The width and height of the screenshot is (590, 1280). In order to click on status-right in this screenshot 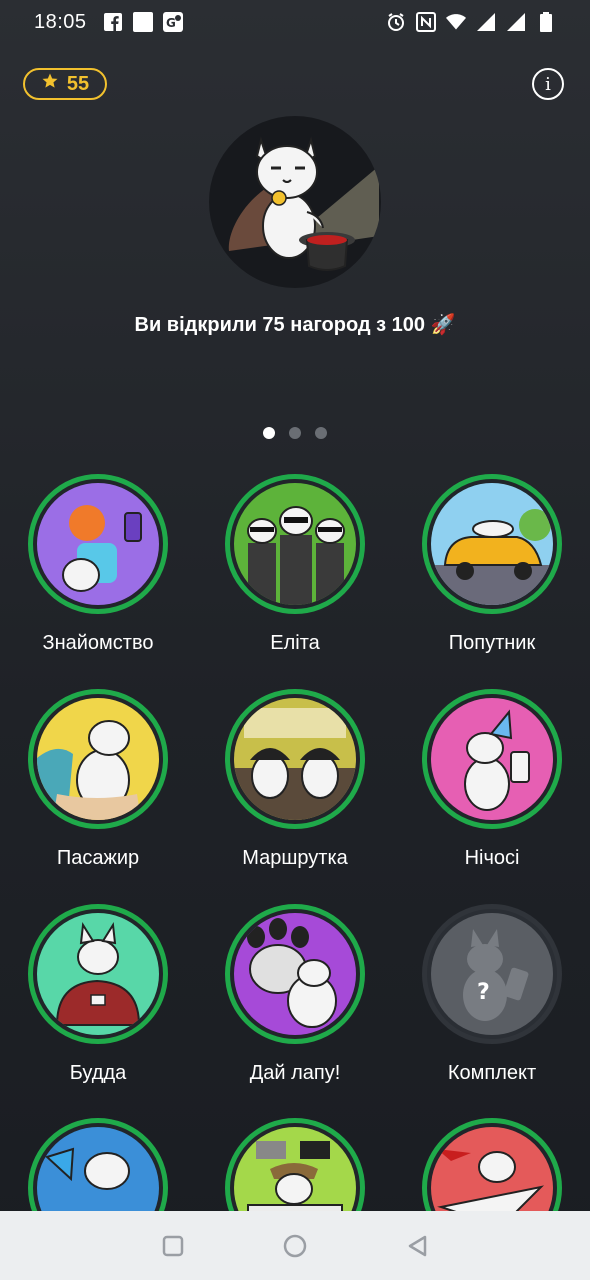, I will do `click(471, 22)`.